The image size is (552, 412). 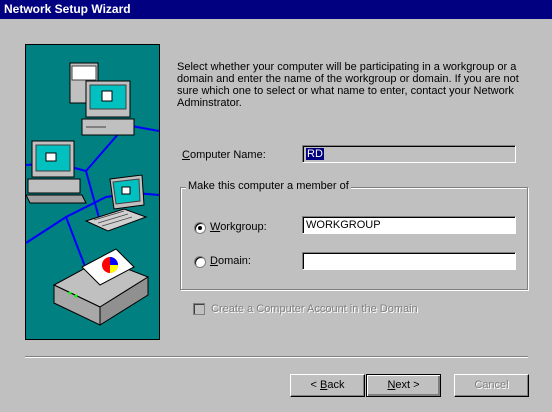 What do you see at coordinates (327, 385) in the screenshot?
I see `back-button: < Back` at bounding box center [327, 385].